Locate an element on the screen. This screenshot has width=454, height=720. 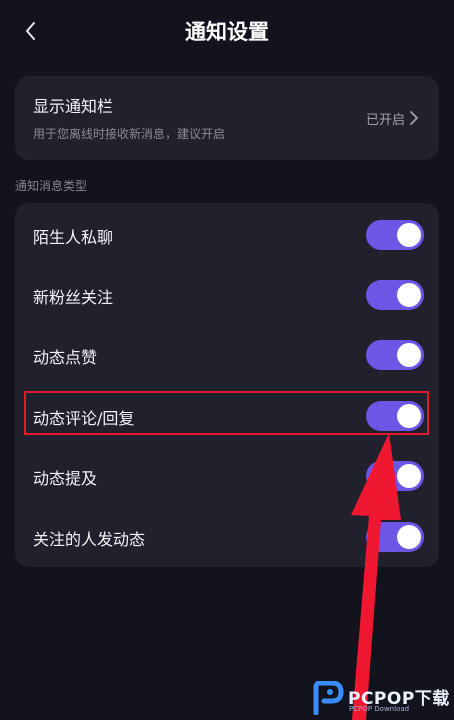
toggle-row-post-mentions: 动态提及 is located at coordinates (227, 476).